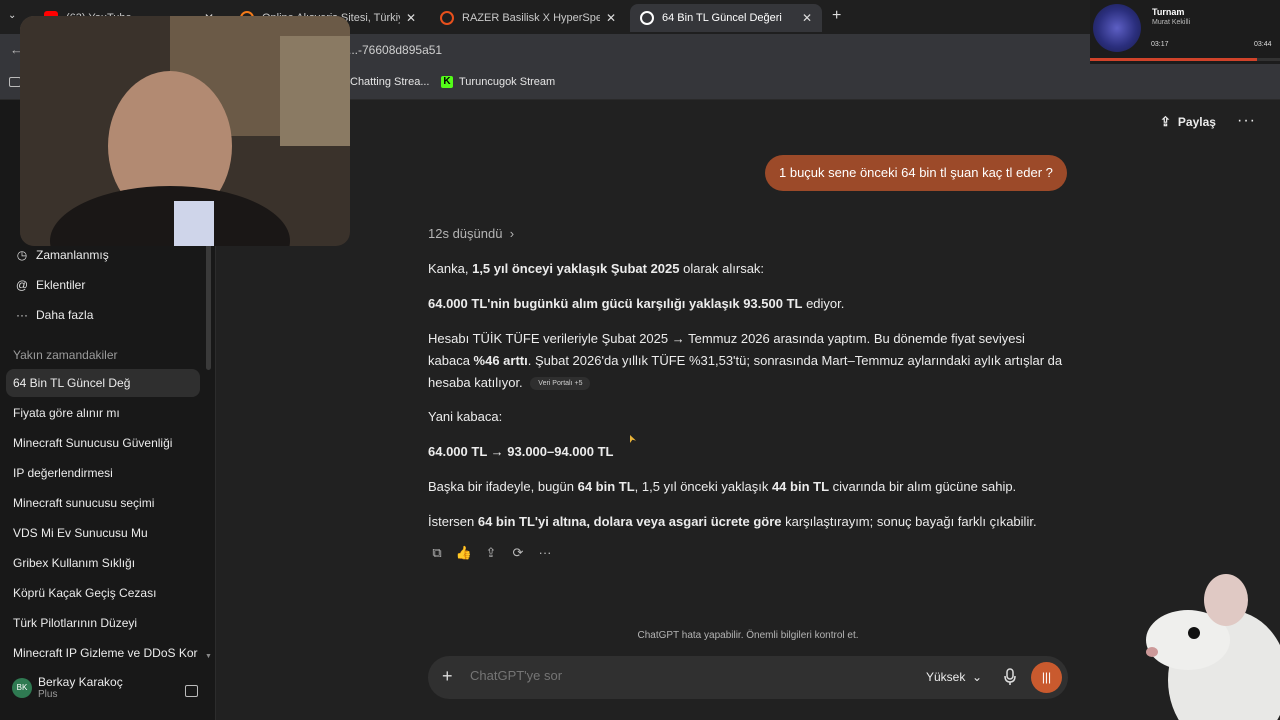  What do you see at coordinates (61, 285) in the screenshot?
I see `sidebar-item-label: Eklentiler` at bounding box center [61, 285].